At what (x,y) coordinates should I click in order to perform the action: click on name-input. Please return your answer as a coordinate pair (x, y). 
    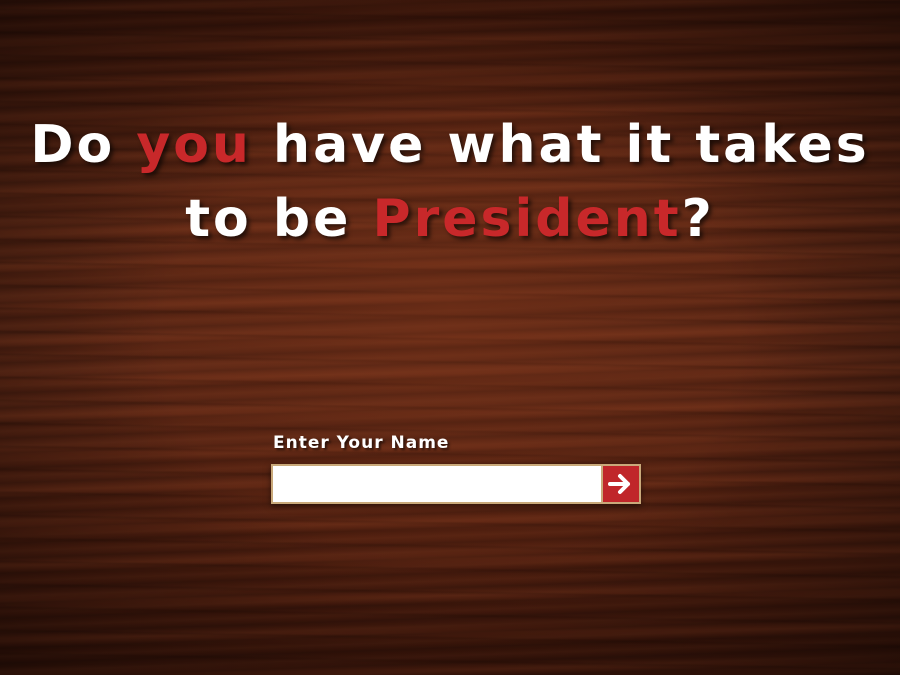
    Looking at the image, I should click on (438, 484).